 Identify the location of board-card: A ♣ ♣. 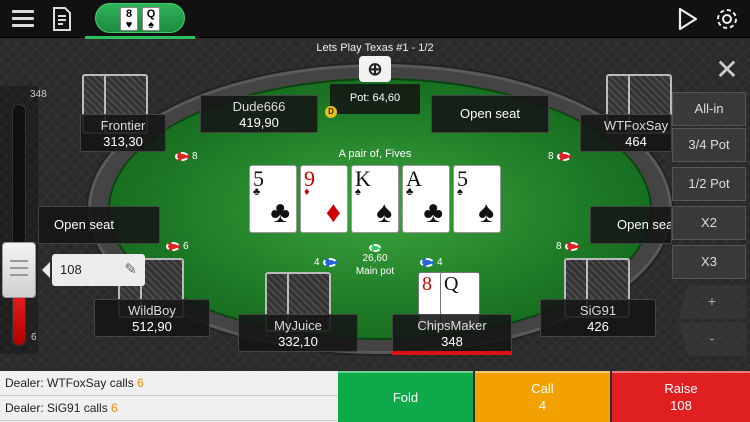
(426, 199).